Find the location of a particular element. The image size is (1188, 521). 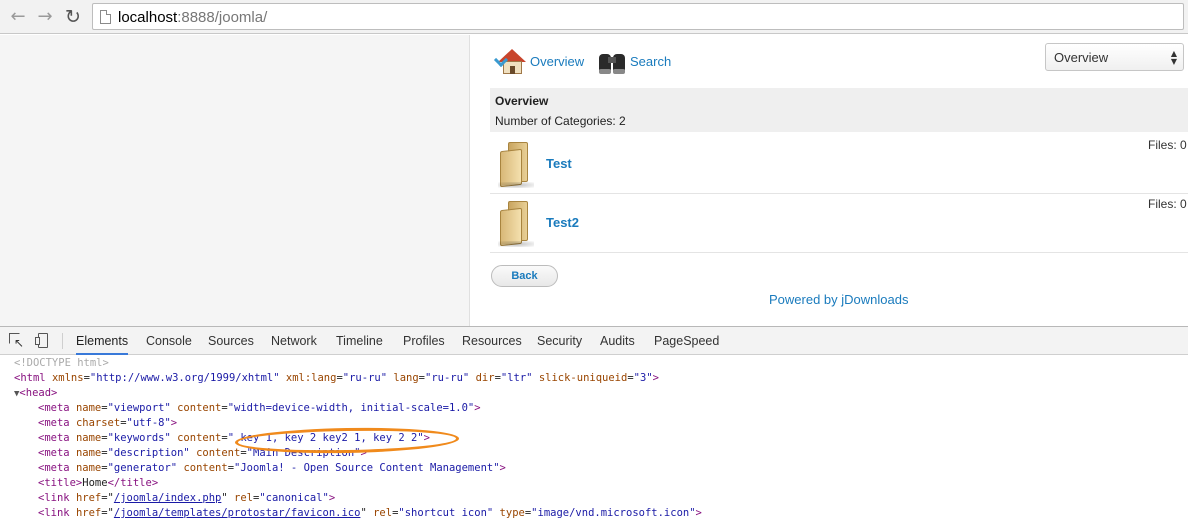

search-link: Search is located at coordinates (633, 61).